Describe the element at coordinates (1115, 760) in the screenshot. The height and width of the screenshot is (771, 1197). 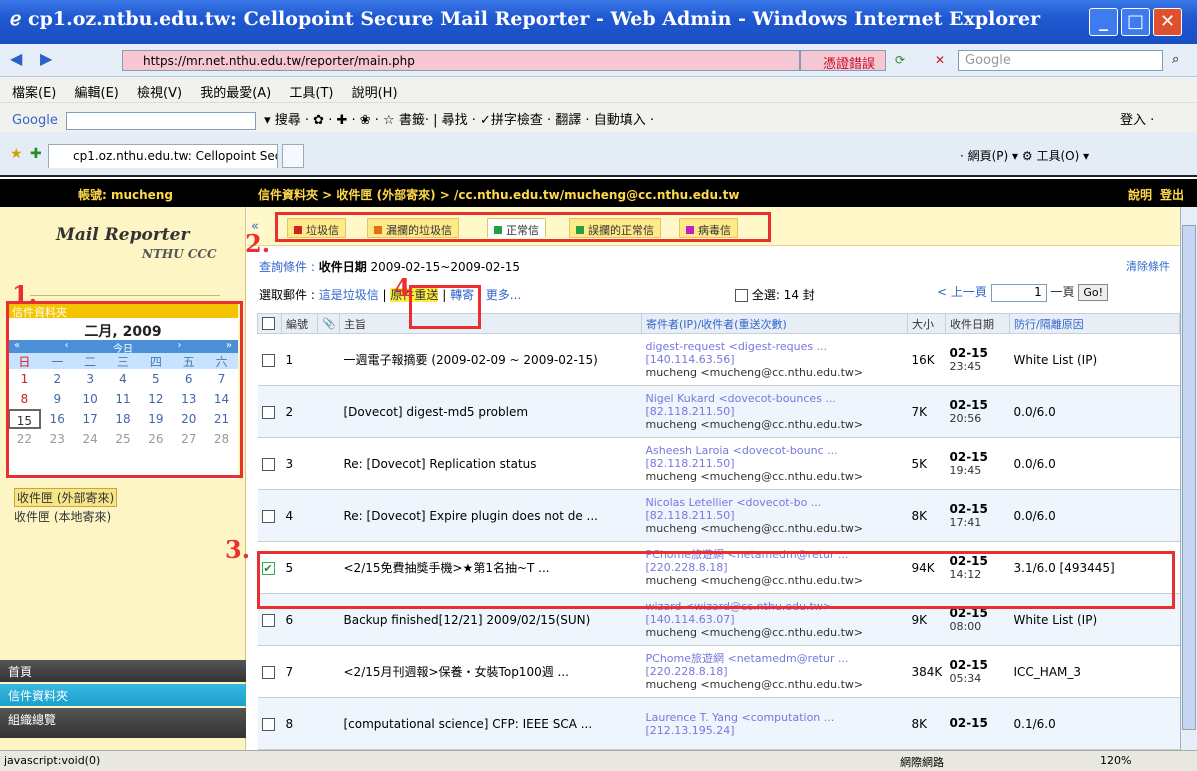
I see `zoom-level: 120%` at that location.